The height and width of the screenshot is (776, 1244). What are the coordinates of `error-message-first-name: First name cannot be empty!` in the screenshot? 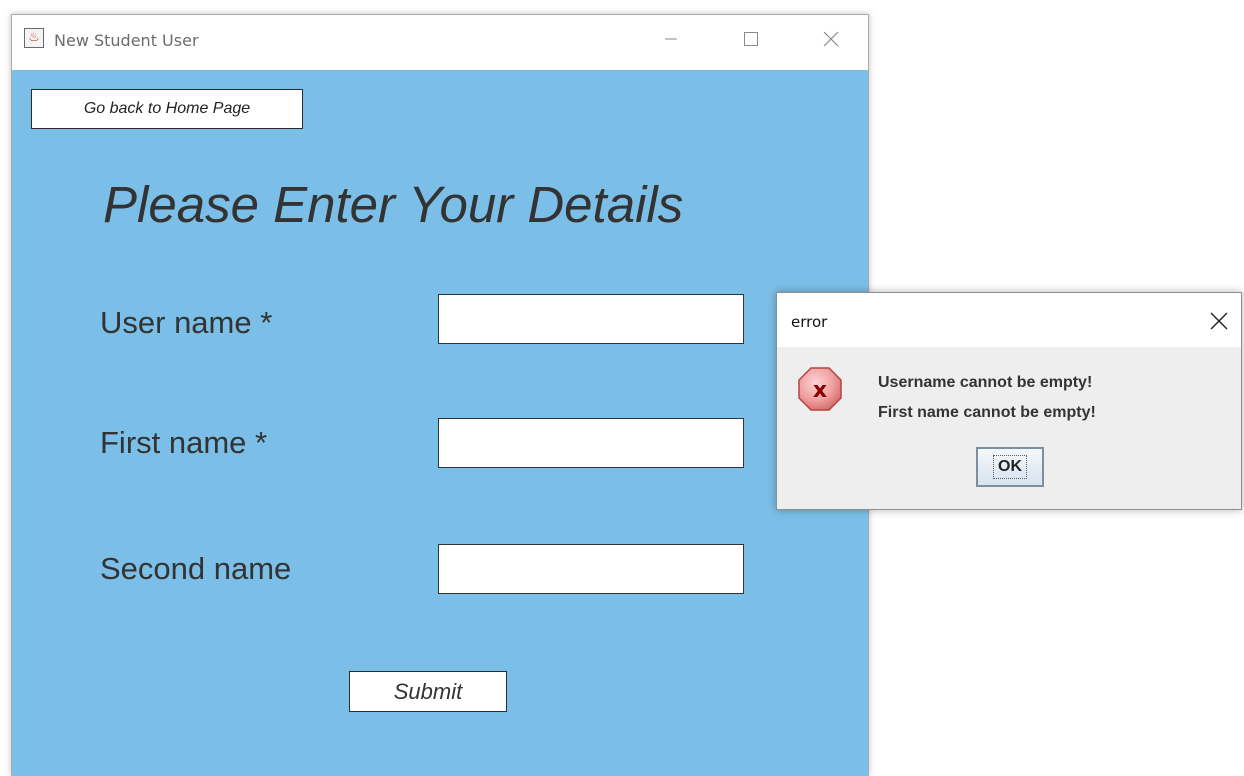 It's located at (987, 412).